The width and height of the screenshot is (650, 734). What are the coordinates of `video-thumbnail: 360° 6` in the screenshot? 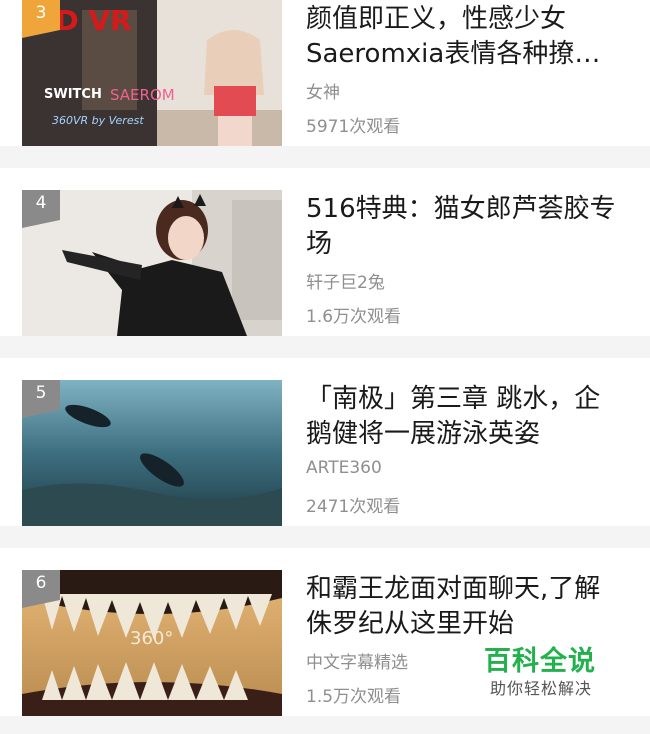 It's located at (152, 643).